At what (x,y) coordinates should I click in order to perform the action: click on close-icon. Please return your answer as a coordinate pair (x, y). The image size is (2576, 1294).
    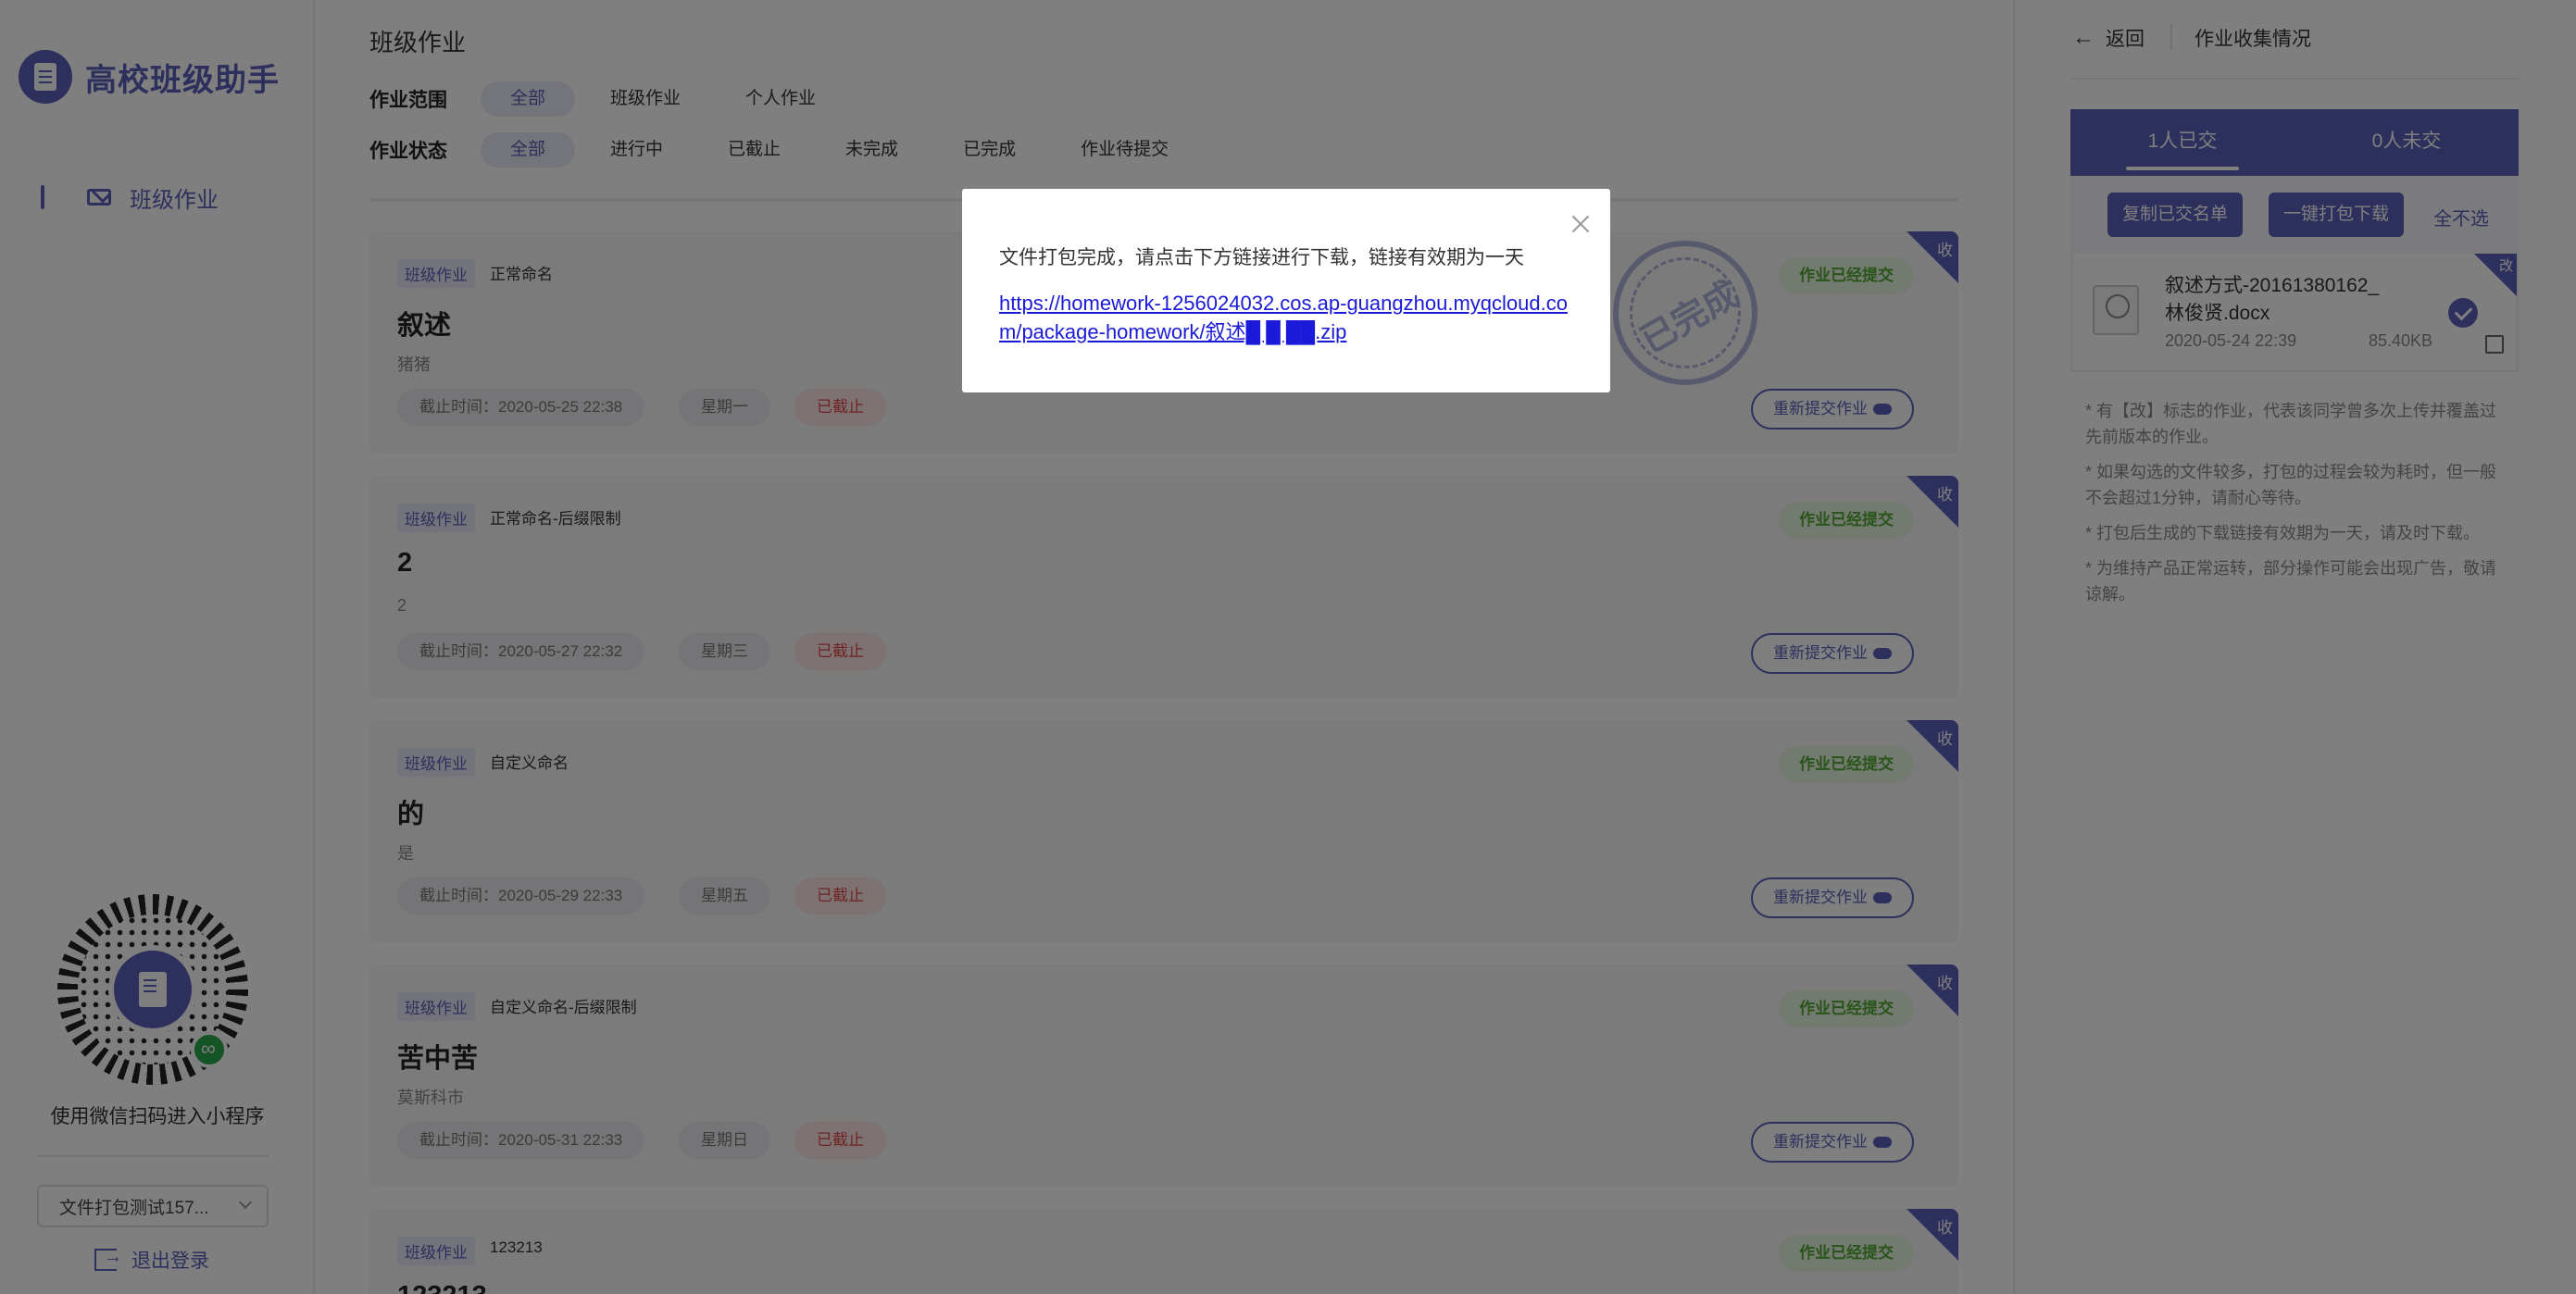
    Looking at the image, I should click on (1581, 224).